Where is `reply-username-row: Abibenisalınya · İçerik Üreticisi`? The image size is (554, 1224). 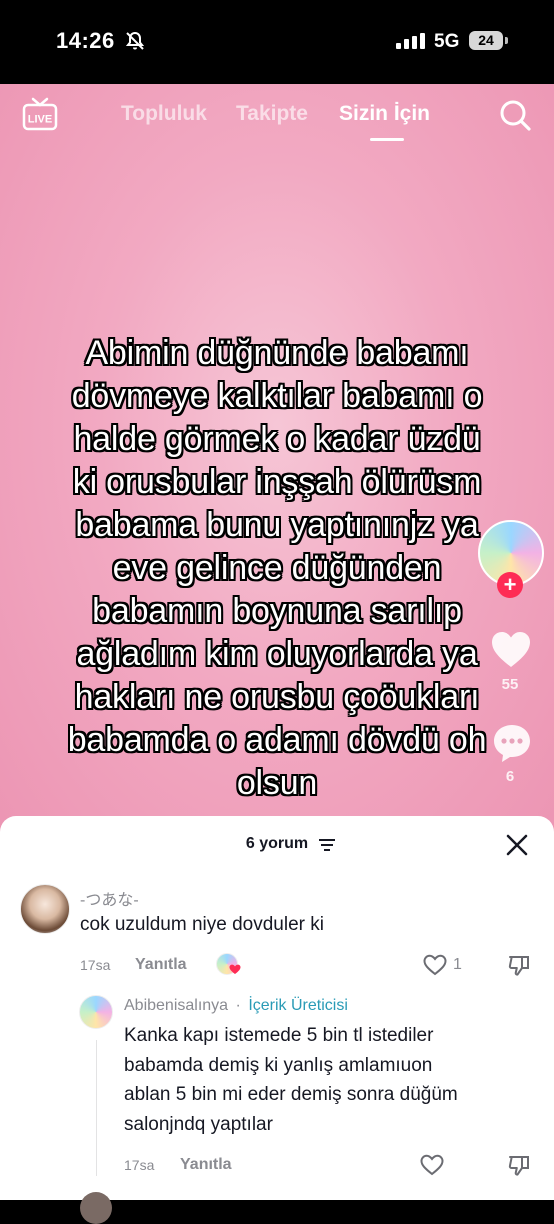 reply-username-row: Abibenisalınya · İçerik Üreticisi is located at coordinates (236, 1006).